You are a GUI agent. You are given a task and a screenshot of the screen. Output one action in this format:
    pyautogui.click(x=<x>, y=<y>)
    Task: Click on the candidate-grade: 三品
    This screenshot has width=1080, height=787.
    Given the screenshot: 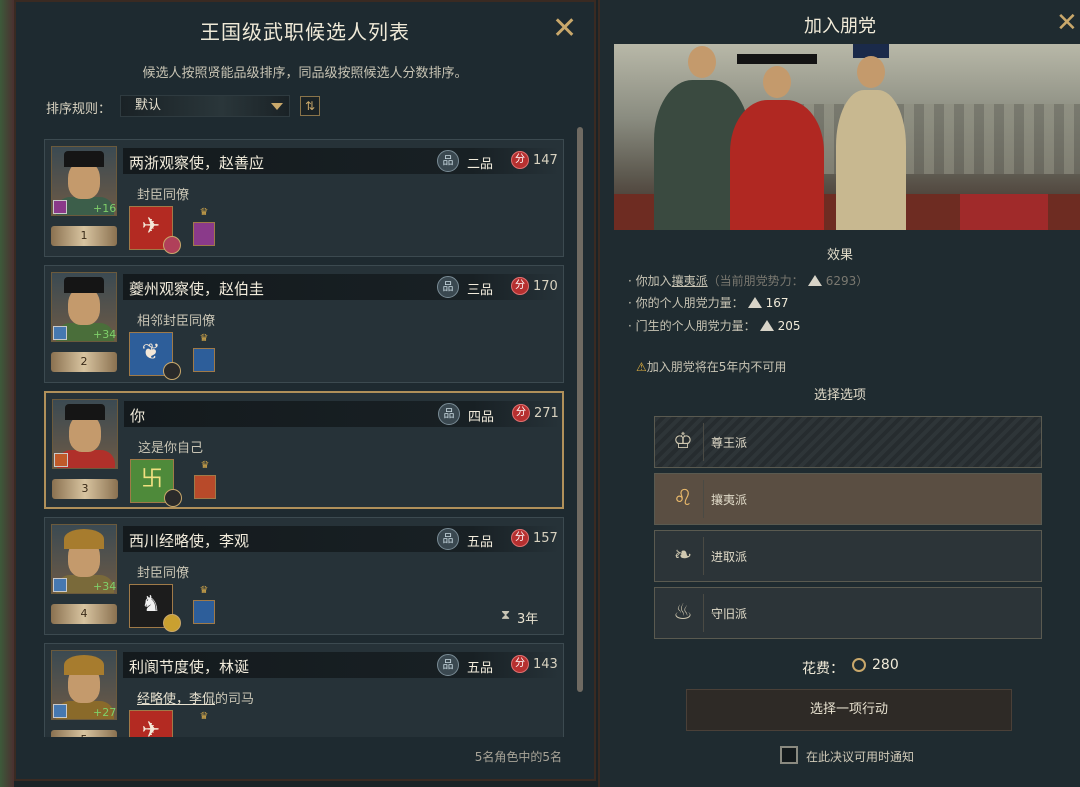 What is the action you would take?
    pyautogui.click(x=480, y=290)
    